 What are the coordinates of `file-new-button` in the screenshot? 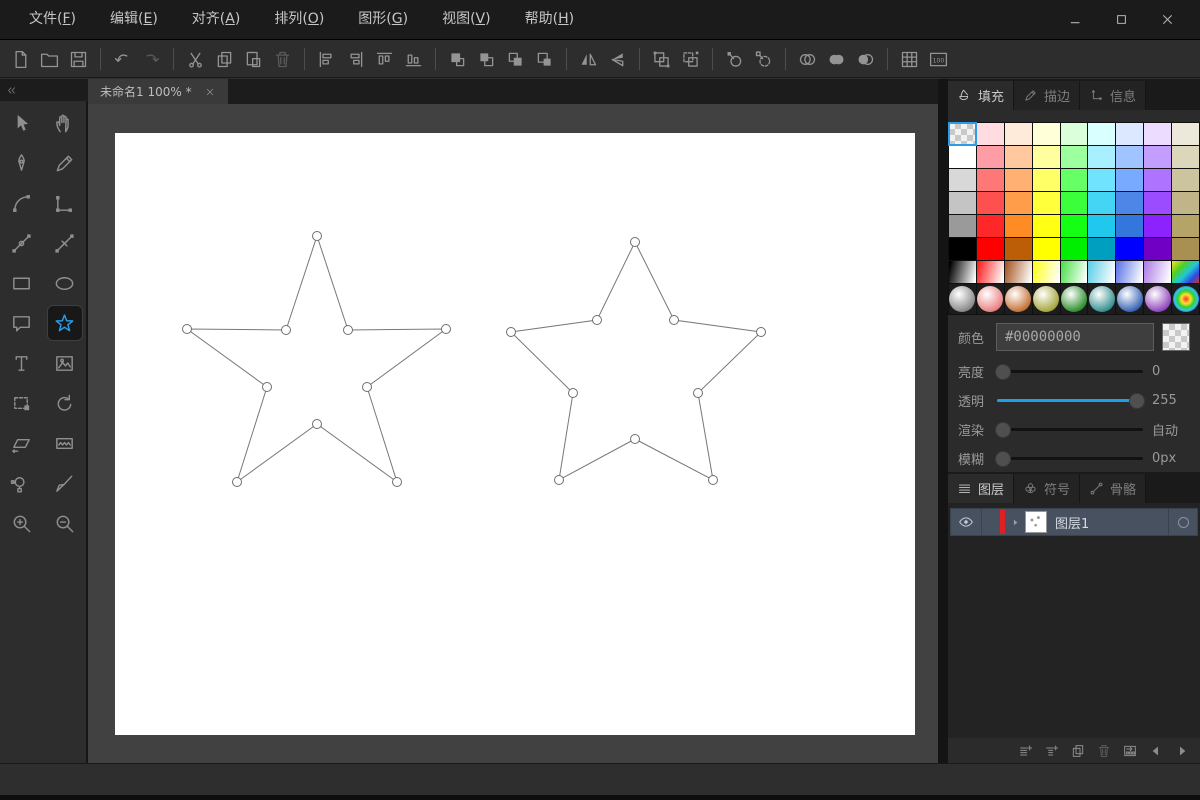 It's located at (20, 59).